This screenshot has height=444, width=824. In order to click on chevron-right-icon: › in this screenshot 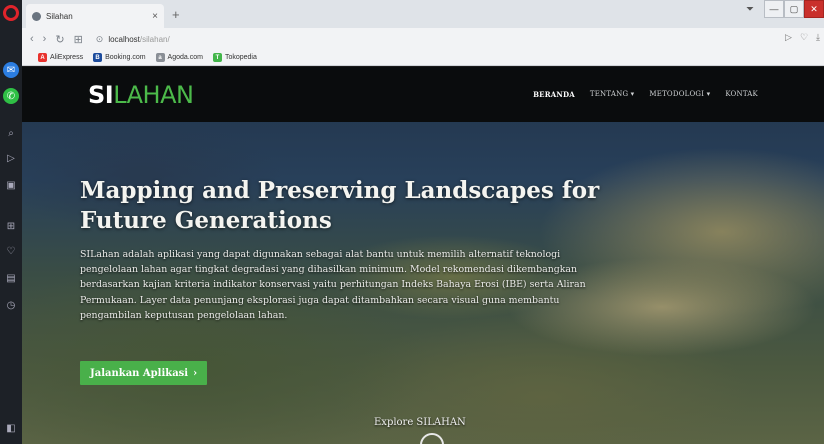, I will do `click(195, 373)`.